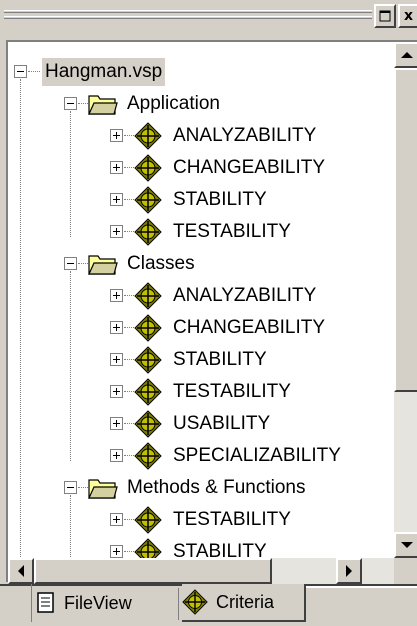  I want to click on scroll-right-button, so click(349, 571).